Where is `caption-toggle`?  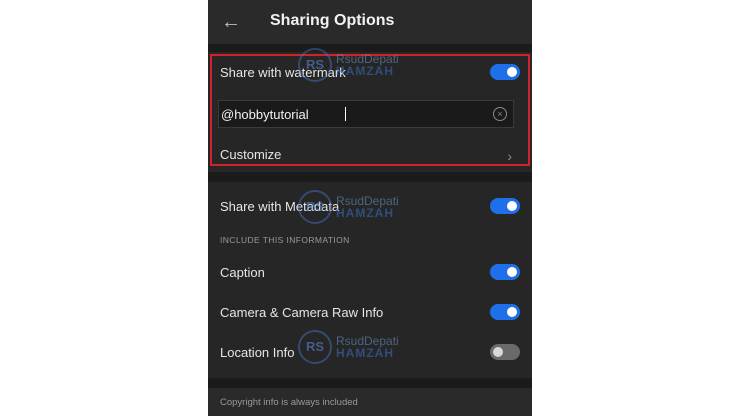 caption-toggle is located at coordinates (505, 272).